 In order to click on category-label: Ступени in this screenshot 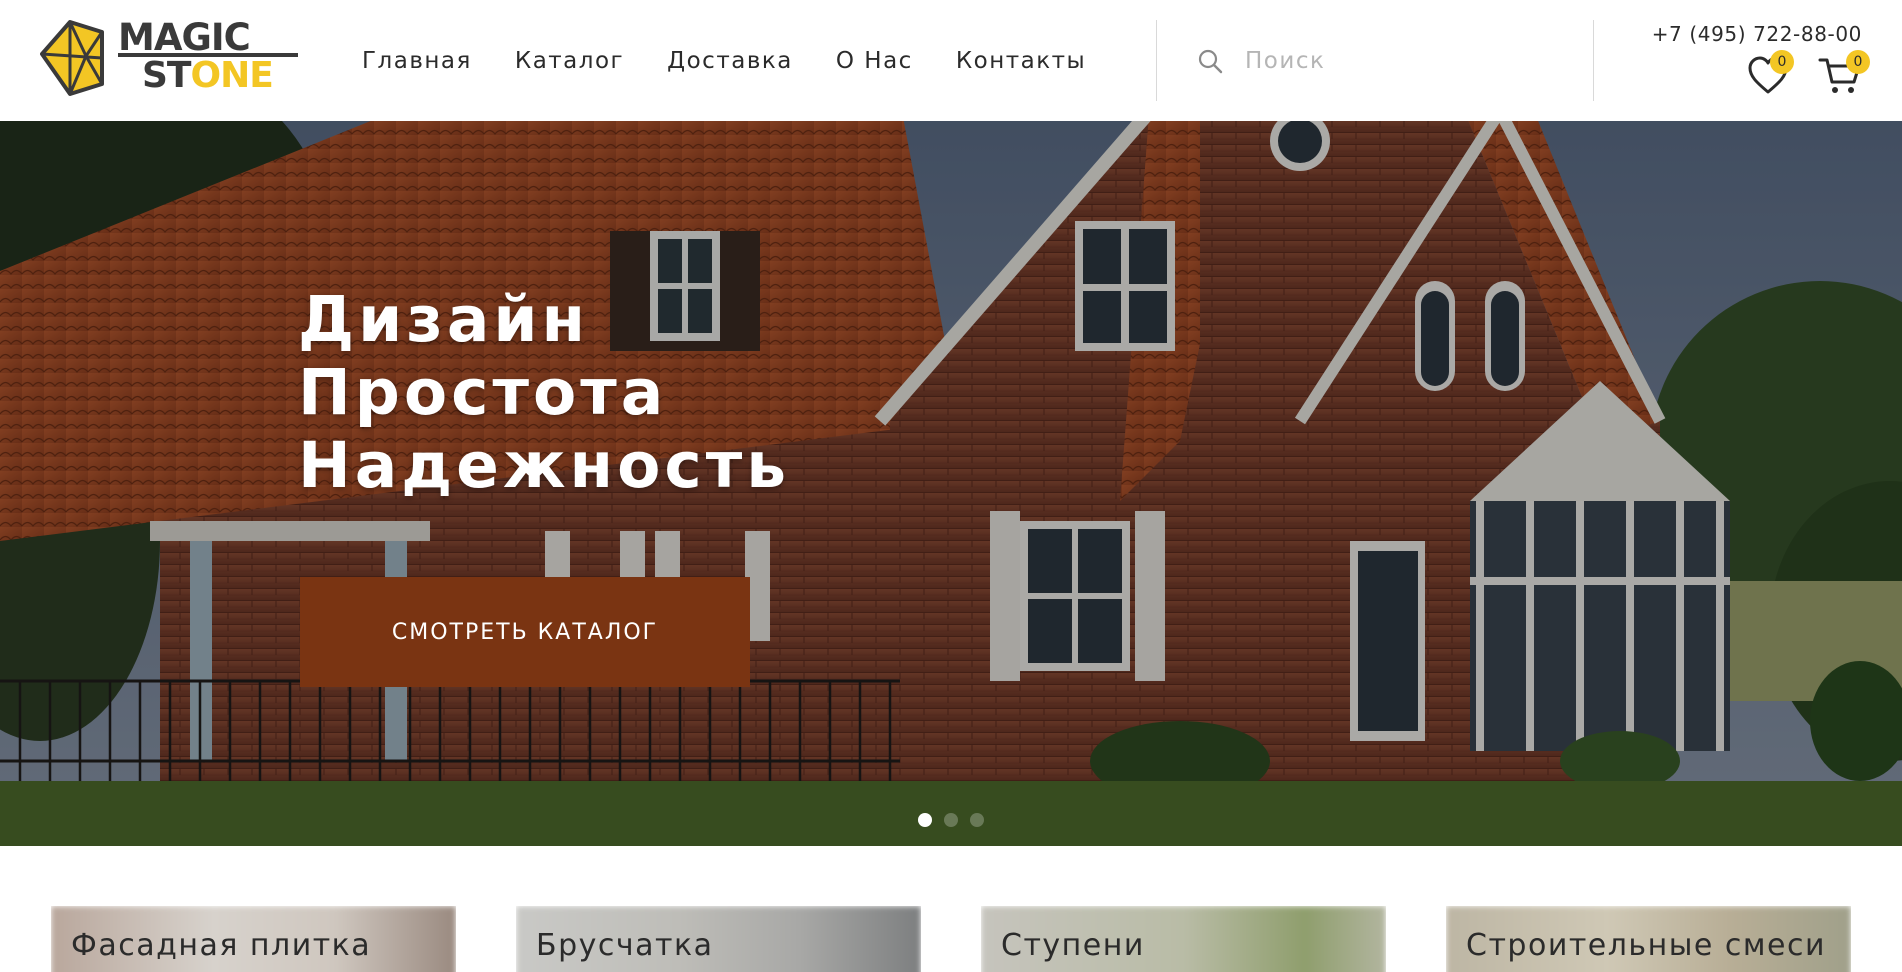, I will do `click(1073, 945)`.